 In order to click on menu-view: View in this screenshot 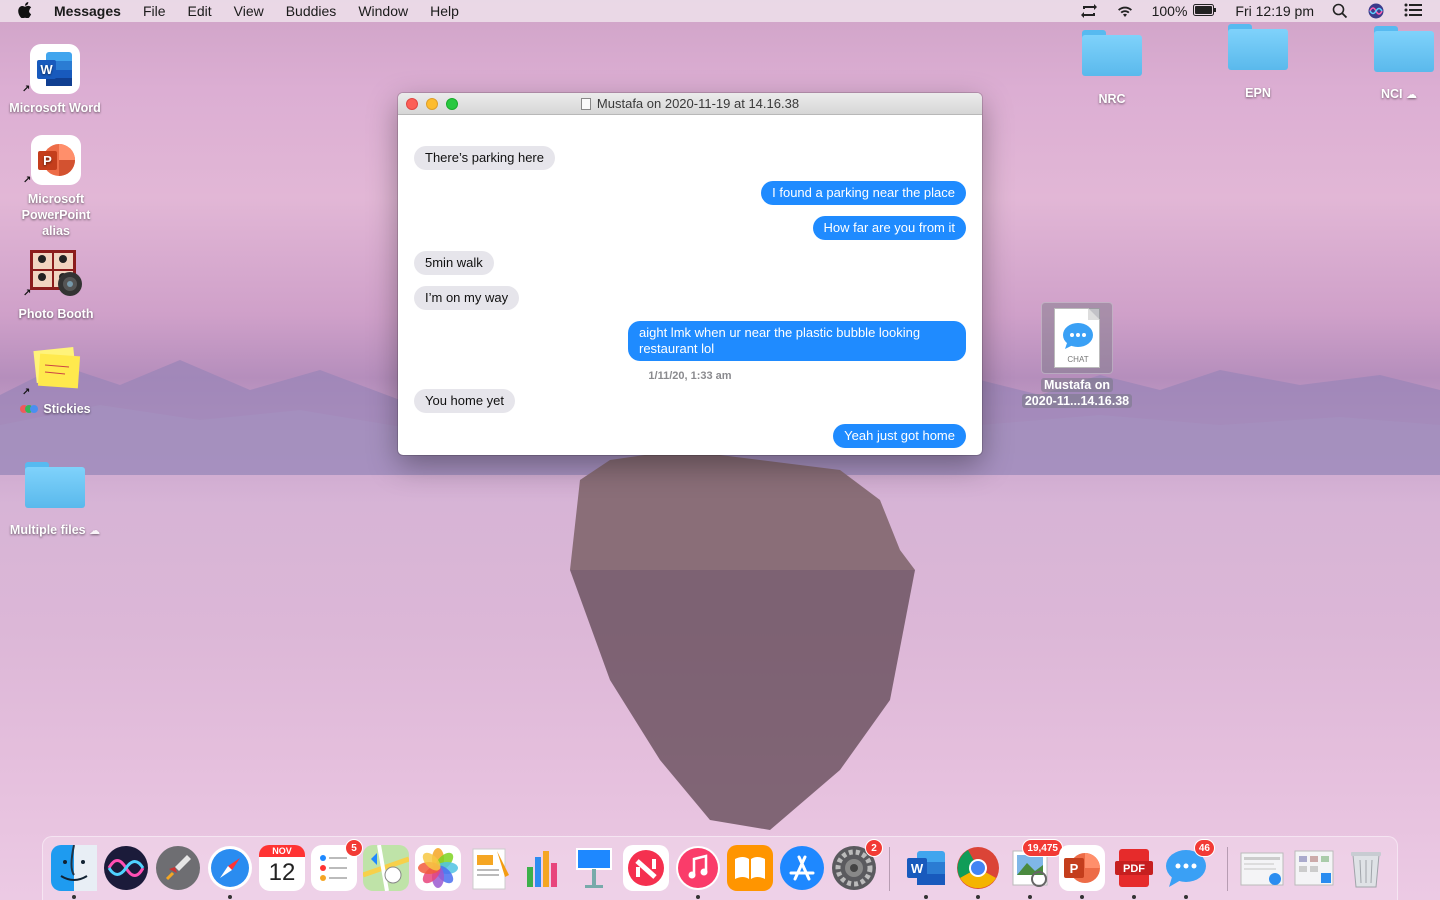, I will do `click(249, 11)`.